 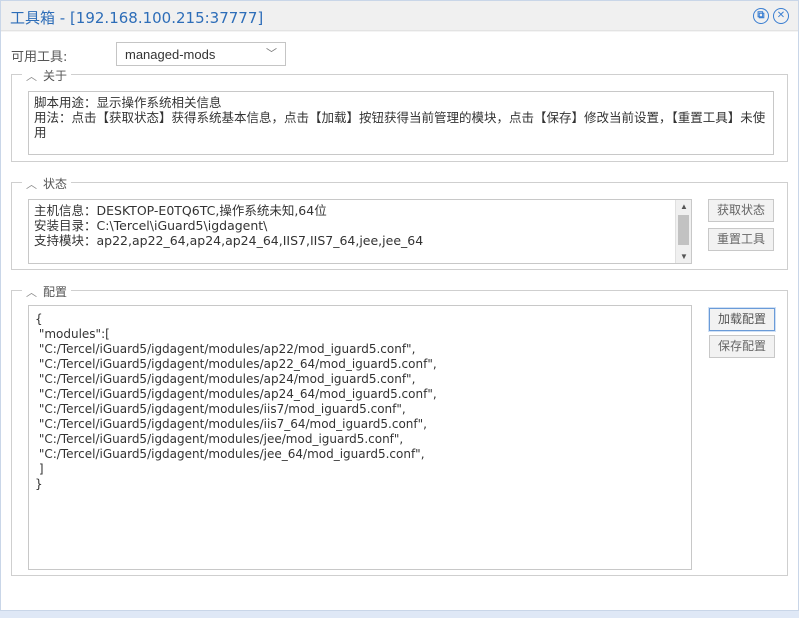 I want to click on chevron-down-icon: ﹀, so click(x=271, y=54).